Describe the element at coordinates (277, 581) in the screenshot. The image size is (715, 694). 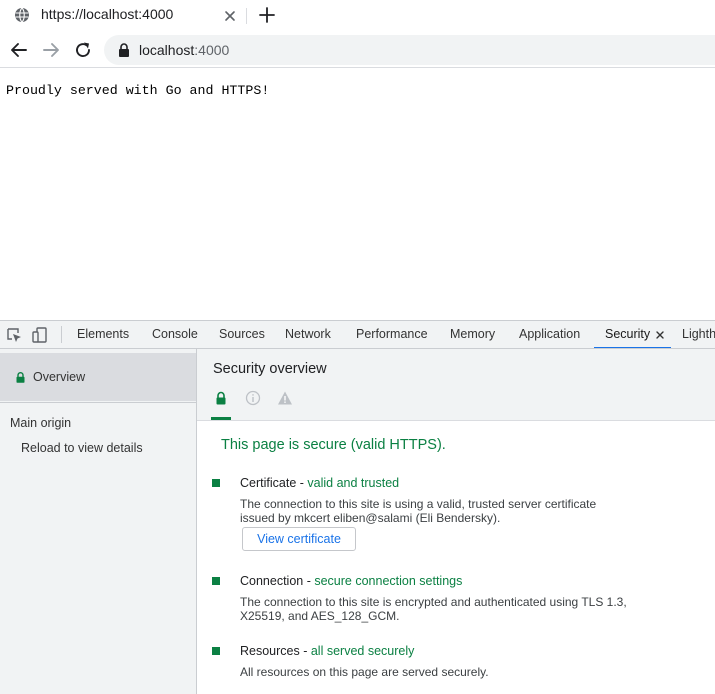
I see `connection-label: Connection -` at that location.